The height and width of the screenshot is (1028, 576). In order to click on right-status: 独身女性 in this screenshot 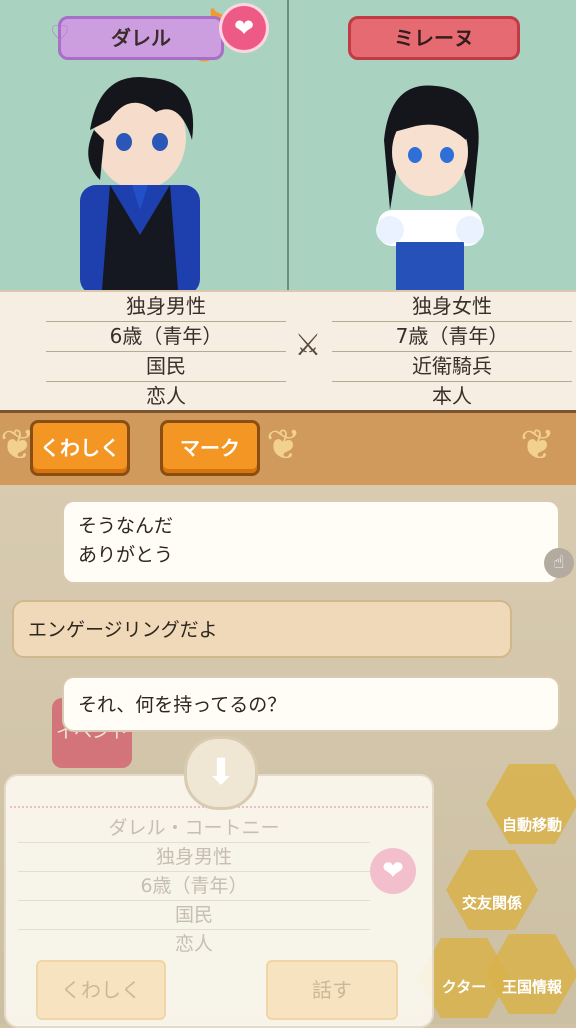, I will do `click(452, 307)`.